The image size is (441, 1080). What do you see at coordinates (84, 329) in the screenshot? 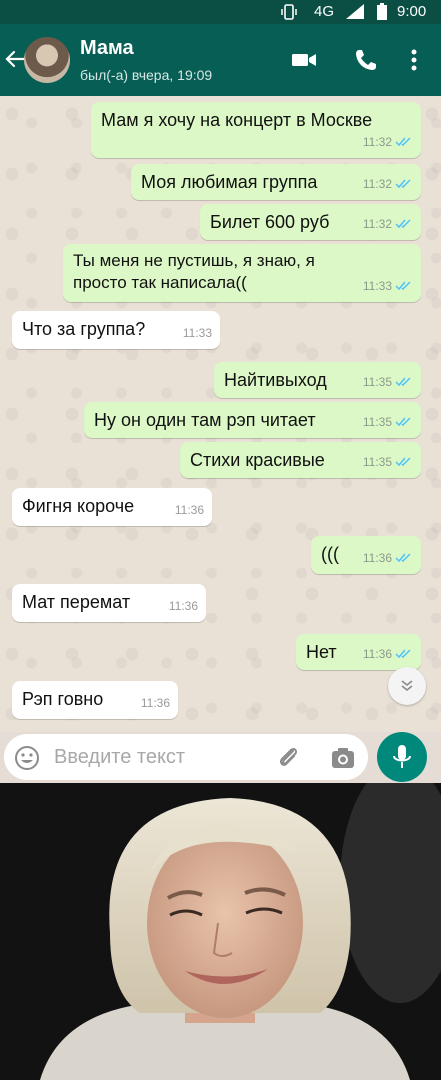
I see `message-text: Что за группа?` at bounding box center [84, 329].